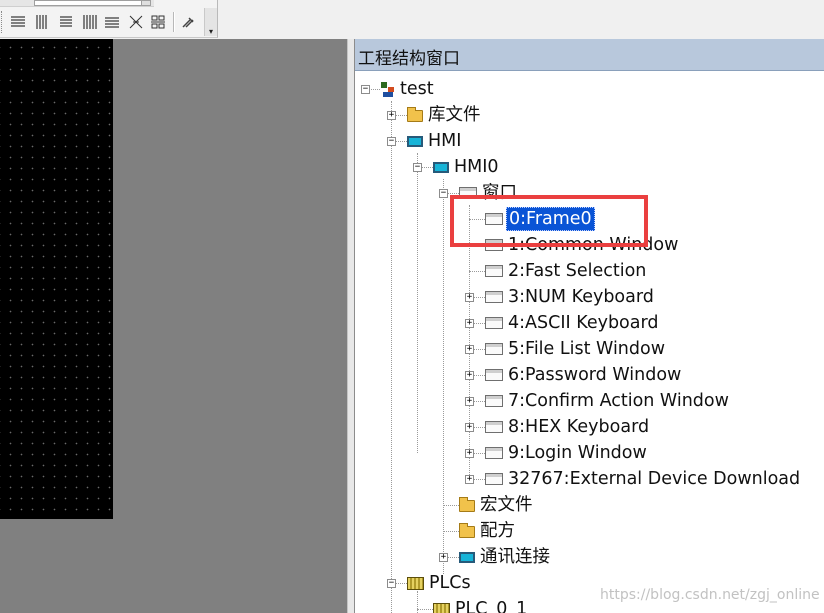  What do you see at coordinates (515, 557) in the screenshot?
I see `tree-node-label: 通讯连接` at bounding box center [515, 557].